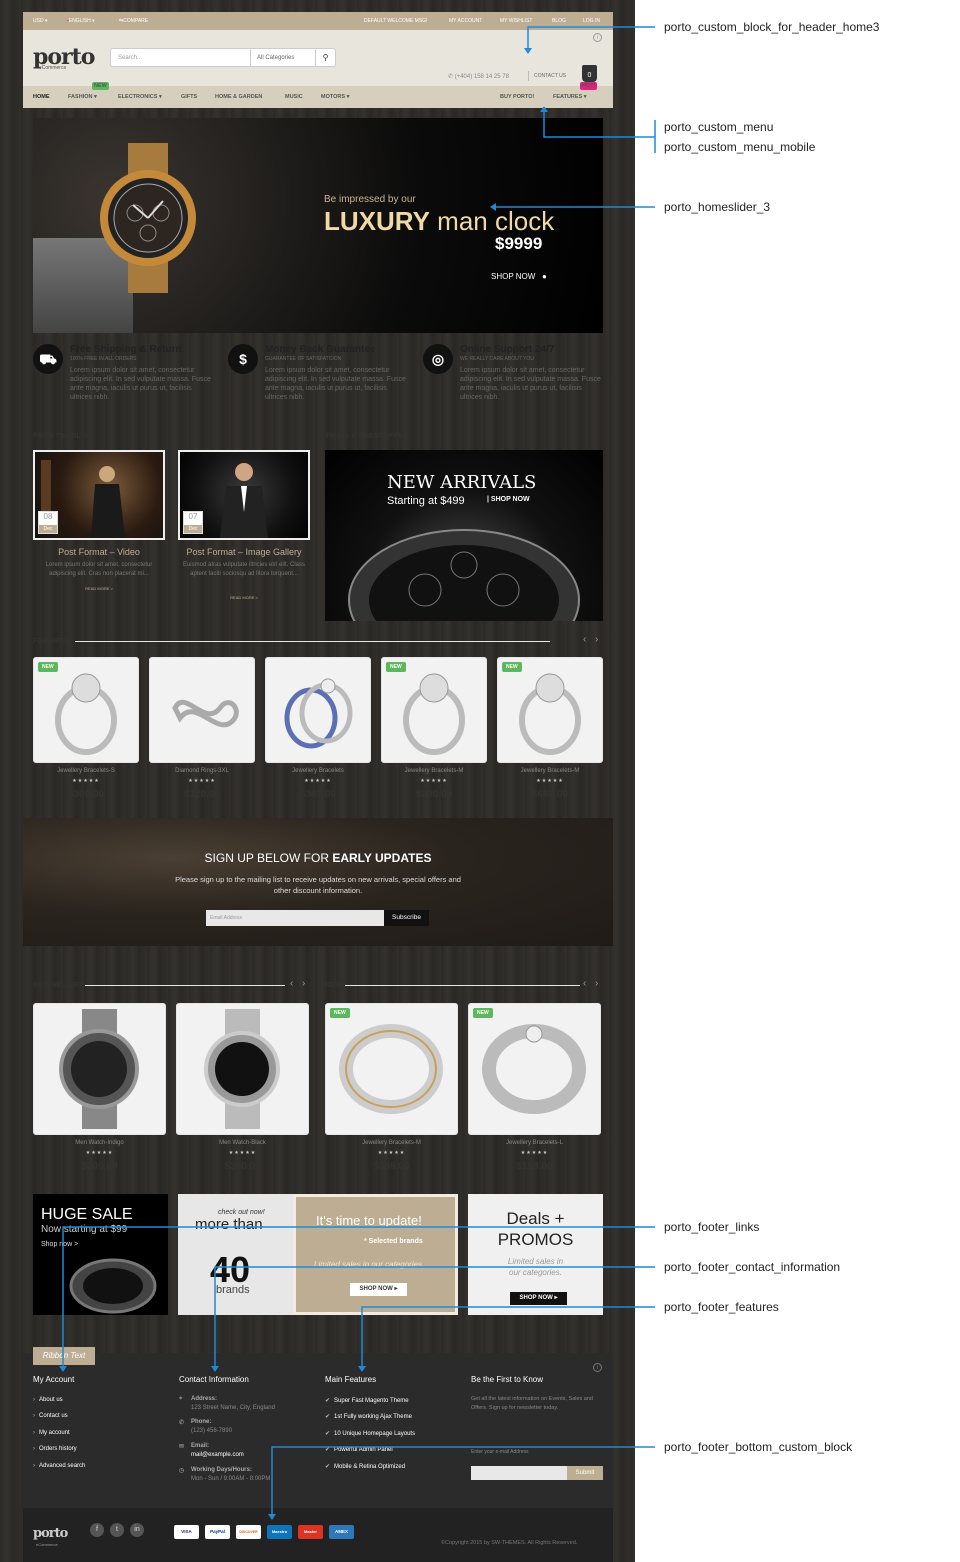 This screenshot has height=1562, width=960. What do you see at coordinates (517, 97) in the screenshot?
I see `menu-item-buy-porto: BUY PORTO!` at bounding box center [517, 97].